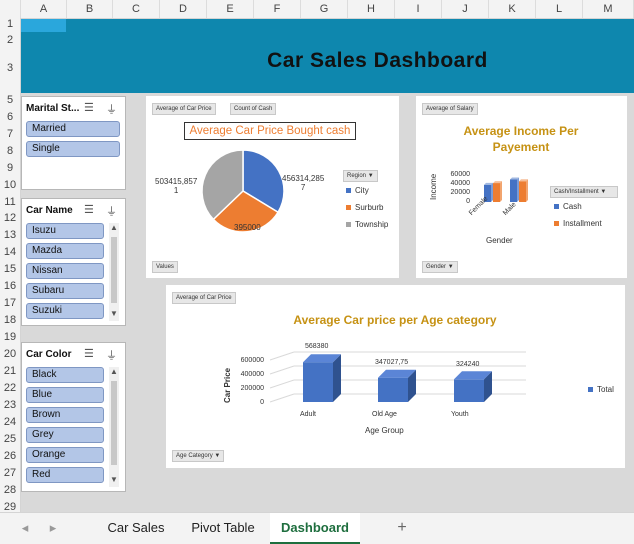 Image resolution: width=634 pixels, height=544 pixels. I want to click on row-header: 12, so click(10, 218).